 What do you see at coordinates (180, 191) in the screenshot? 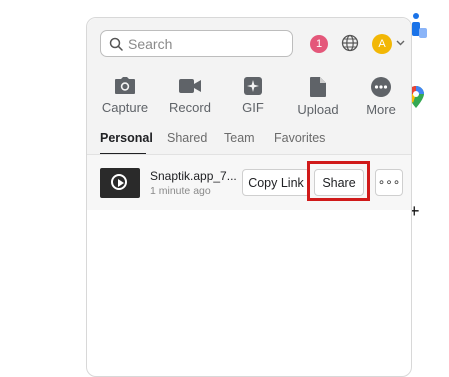
I see `item-timestamp: 1 minute ago` at bounding box center [180, 191].